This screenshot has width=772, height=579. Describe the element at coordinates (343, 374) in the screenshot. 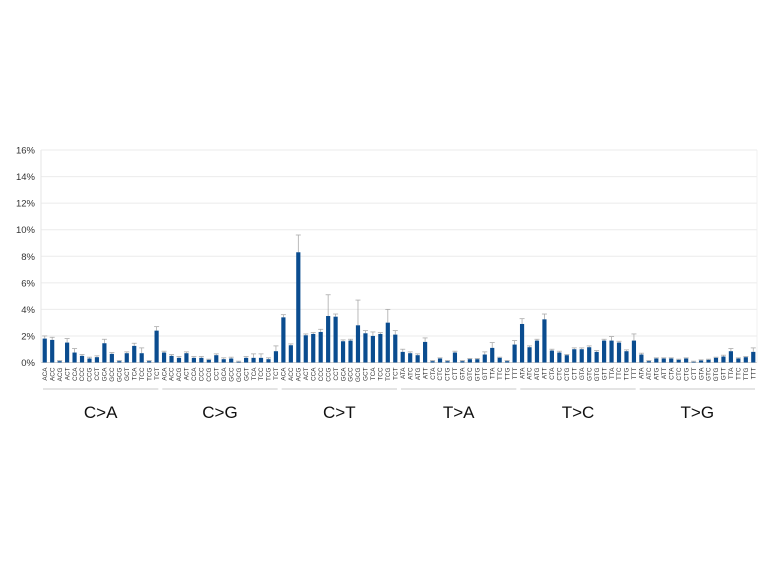

I see `x-tick-label: GCA` at that location.